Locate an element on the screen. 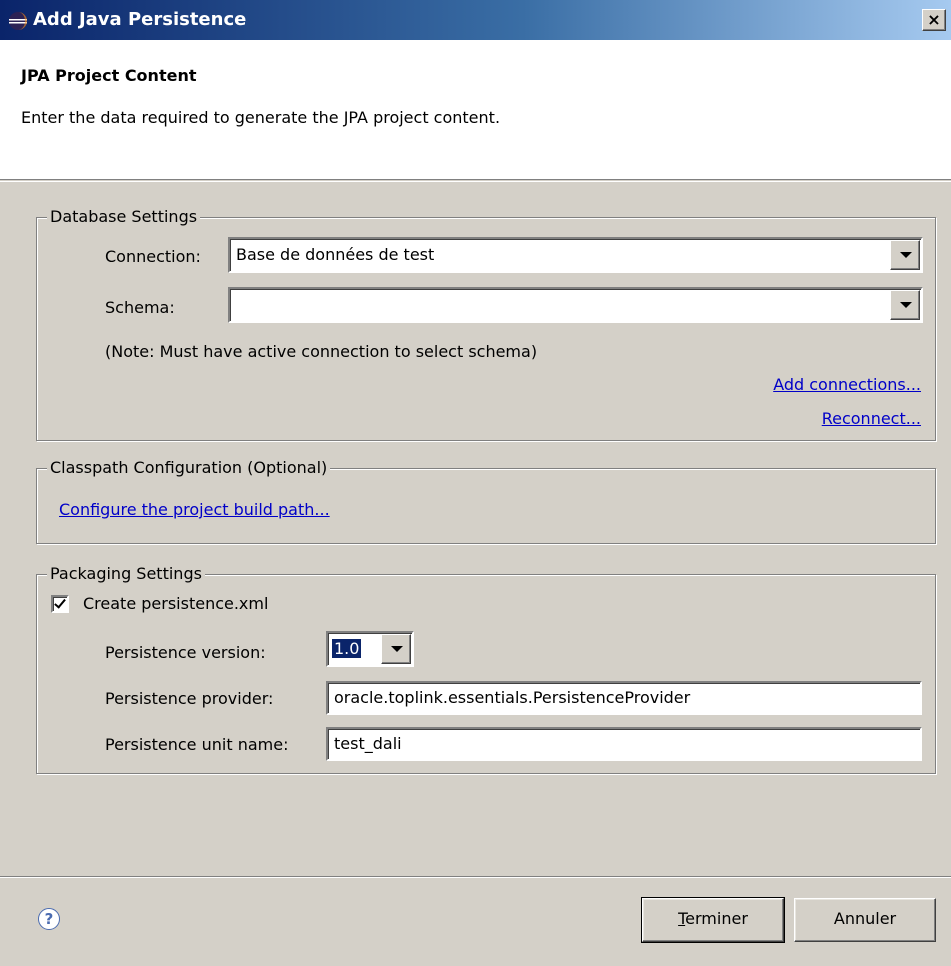 This screenshot has width=951, height=966. version-dropdown-button is located at coordinates (396, 649).